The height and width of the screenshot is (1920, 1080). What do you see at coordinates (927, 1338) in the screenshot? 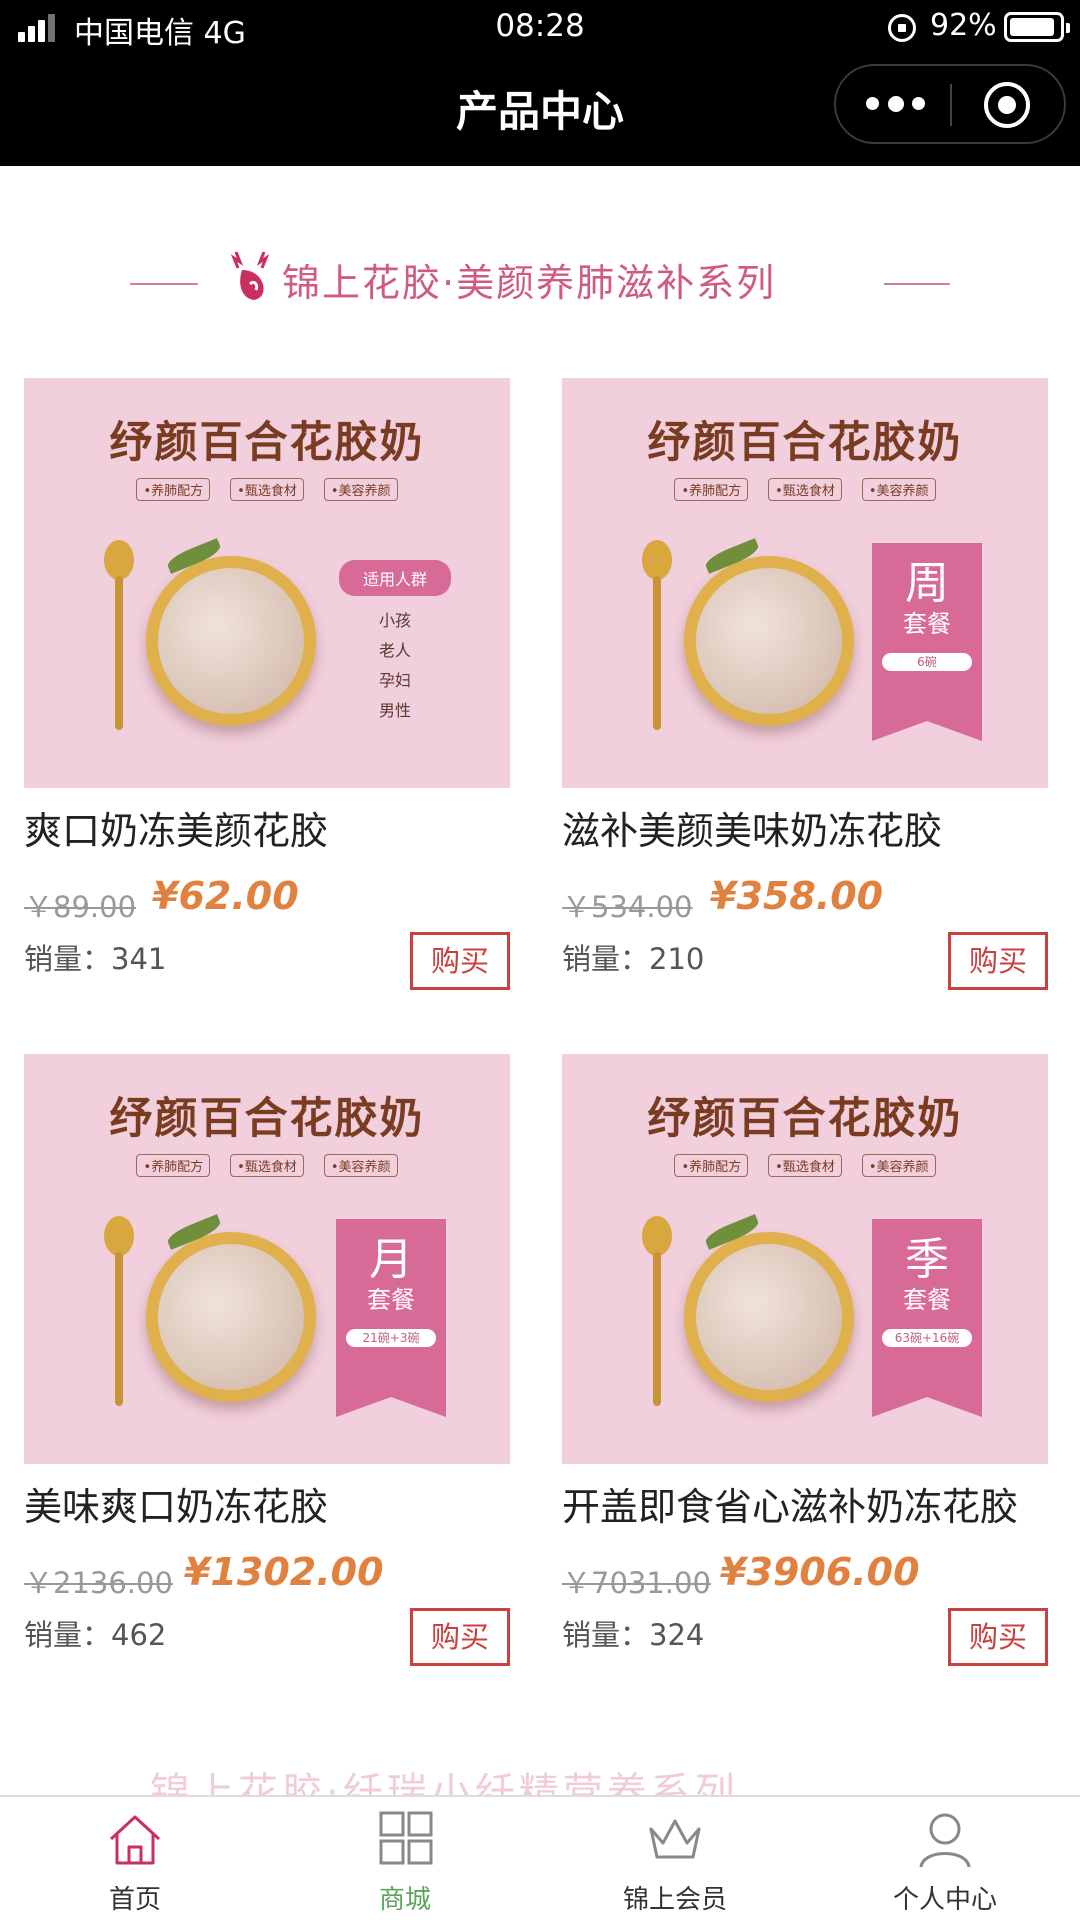
I see `package-qty: 63碗+16碗` at bounding box center [927, 1338].